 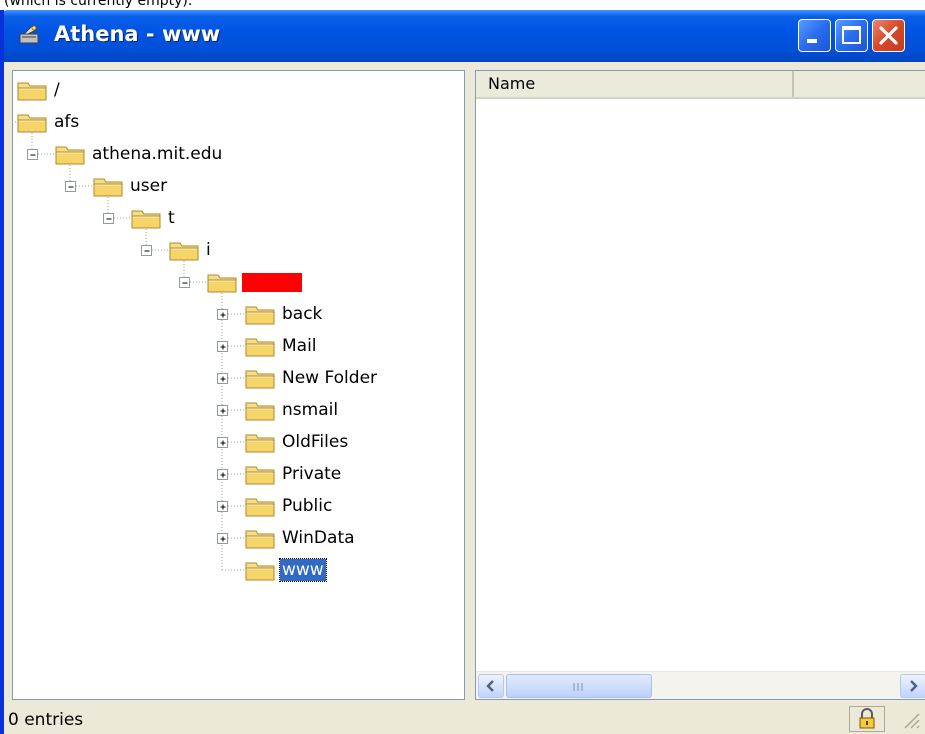 I want to click on tree-node-label: nsmail, so click(x=310, y=410).